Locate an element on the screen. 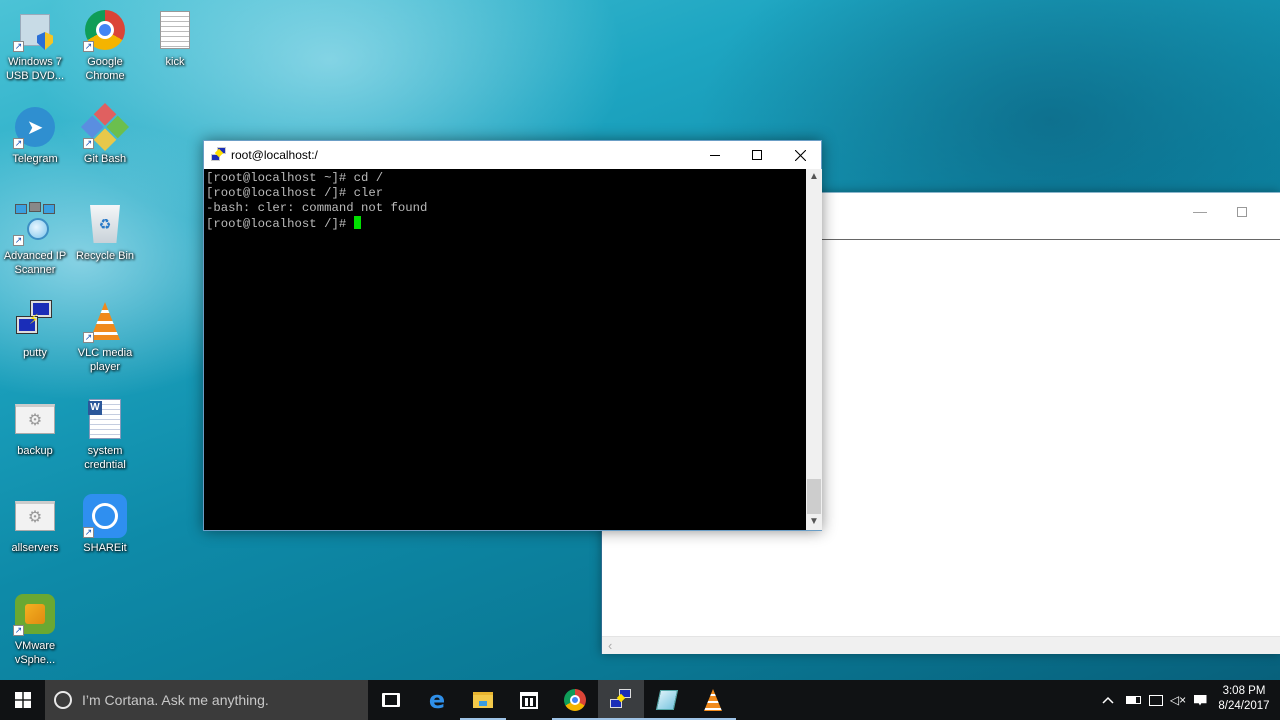  telegram-icon: ➤ ↗ is located at coordinates (35, 127).